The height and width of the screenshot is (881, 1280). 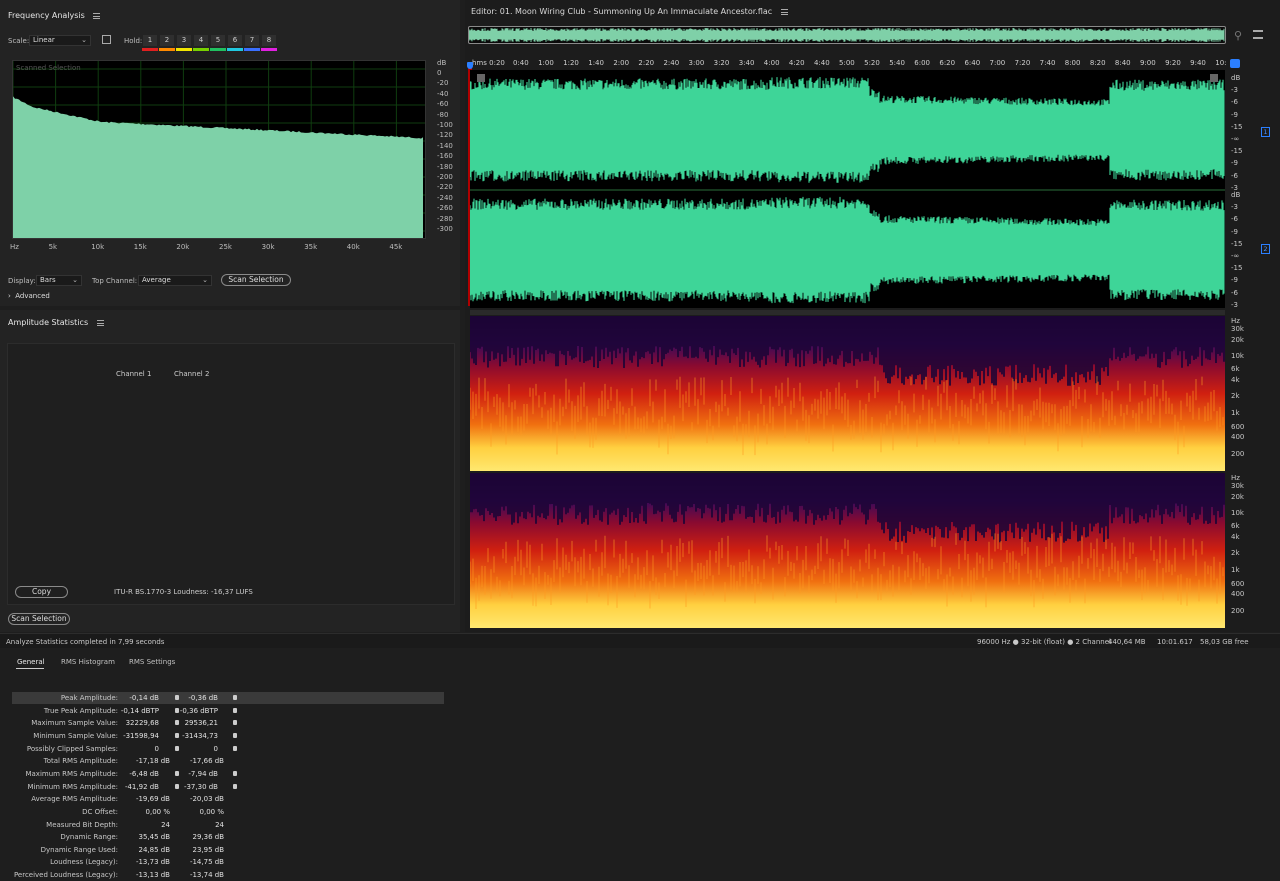 What do you see at coordinates (14, 247) in the screenshot?
I see `hz-tick: Hz` at bounding box center [14, 247].